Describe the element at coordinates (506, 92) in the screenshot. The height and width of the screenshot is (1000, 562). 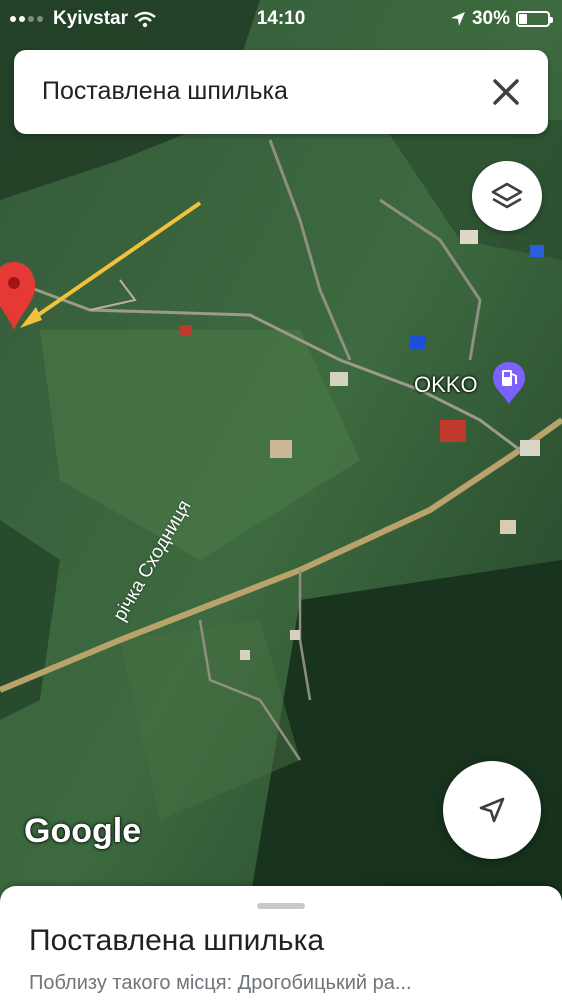
I see `close-icon` at that location.